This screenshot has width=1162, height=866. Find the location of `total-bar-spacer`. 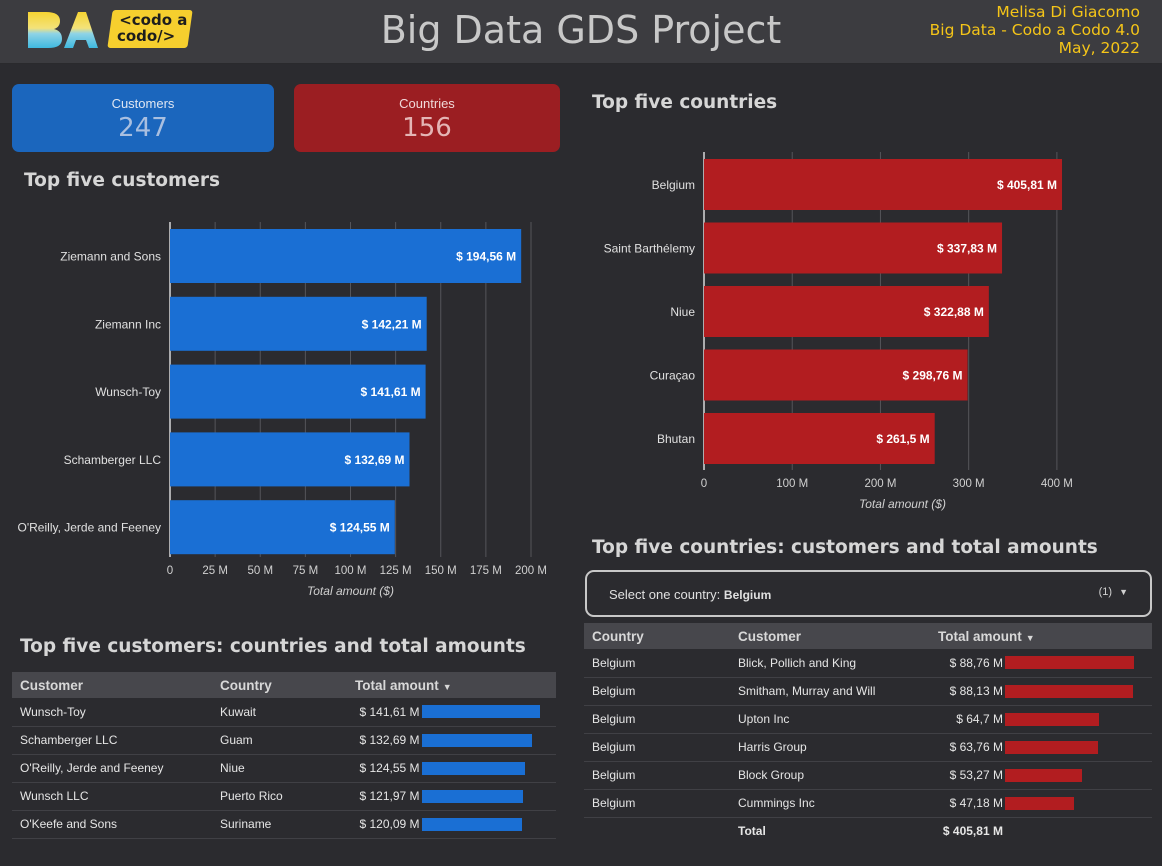

total-bar-spacer is located at coordinates (1077, 831).